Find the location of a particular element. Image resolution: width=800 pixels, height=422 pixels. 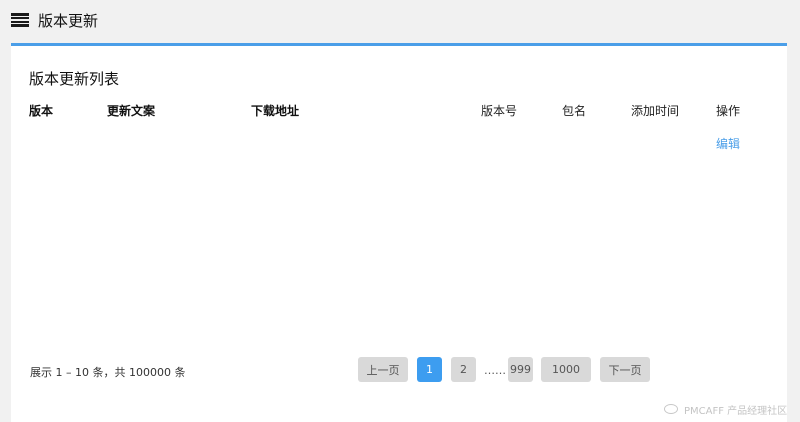

page-button-2: 2 is located at coordinates (463, 369).